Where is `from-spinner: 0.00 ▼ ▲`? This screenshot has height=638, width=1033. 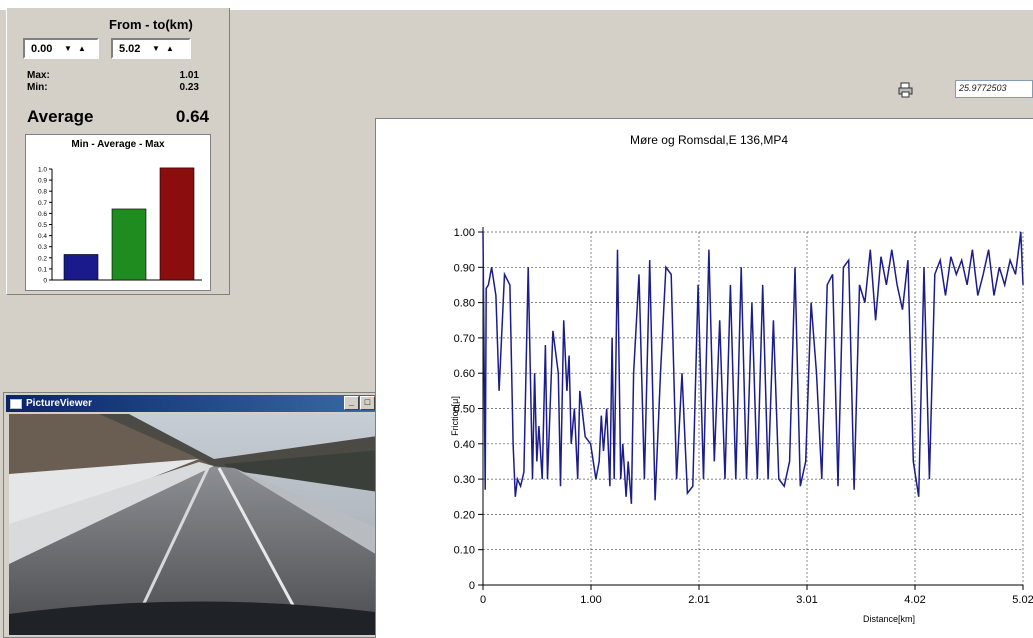
from-spinner: 0.00 ▼ ▲ is located at coordinates (61, 48).